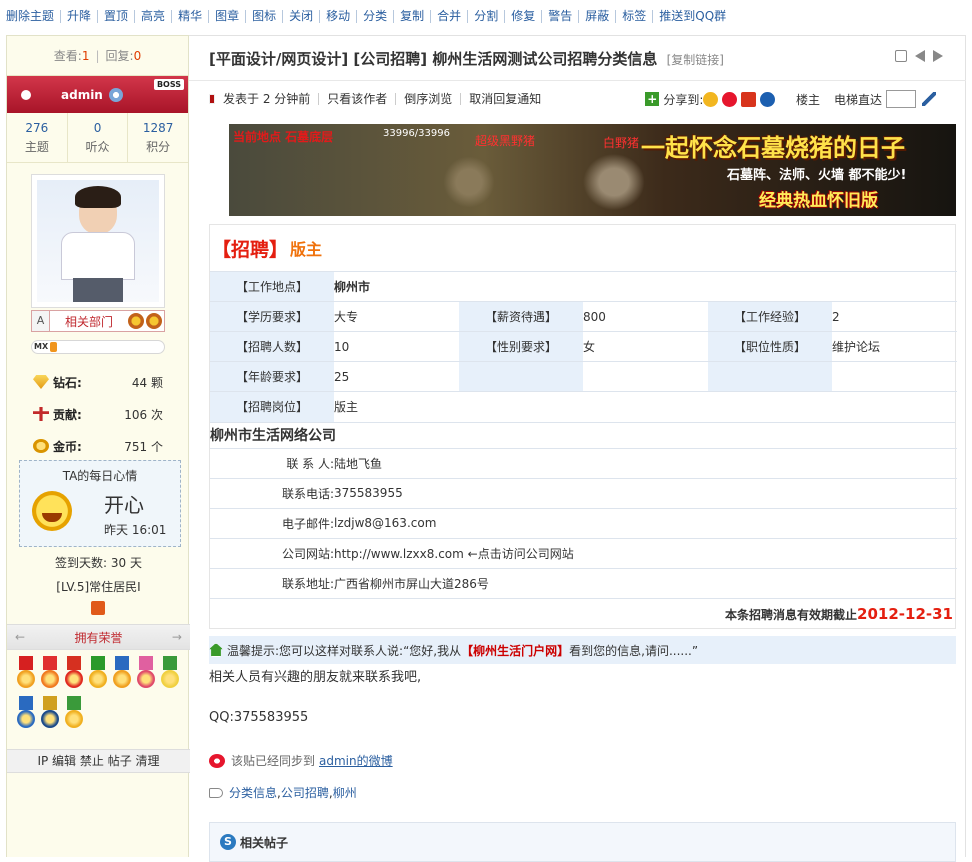 The height and width of the screenshot is (862, 972). What do you see at coordinates (645, 552) in the screenshot?
I see `contact-value-website-link: http://www.lzxx8.com ←点击访问公司网站` at bounding box center [645, 552].